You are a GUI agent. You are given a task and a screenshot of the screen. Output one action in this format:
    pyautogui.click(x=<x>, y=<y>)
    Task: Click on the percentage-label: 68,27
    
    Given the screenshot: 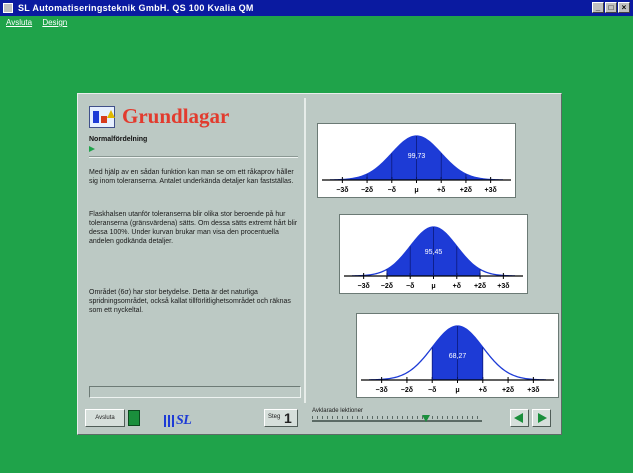 What is the action you would take?
    pyautogui.click(x=458, y=356)
    